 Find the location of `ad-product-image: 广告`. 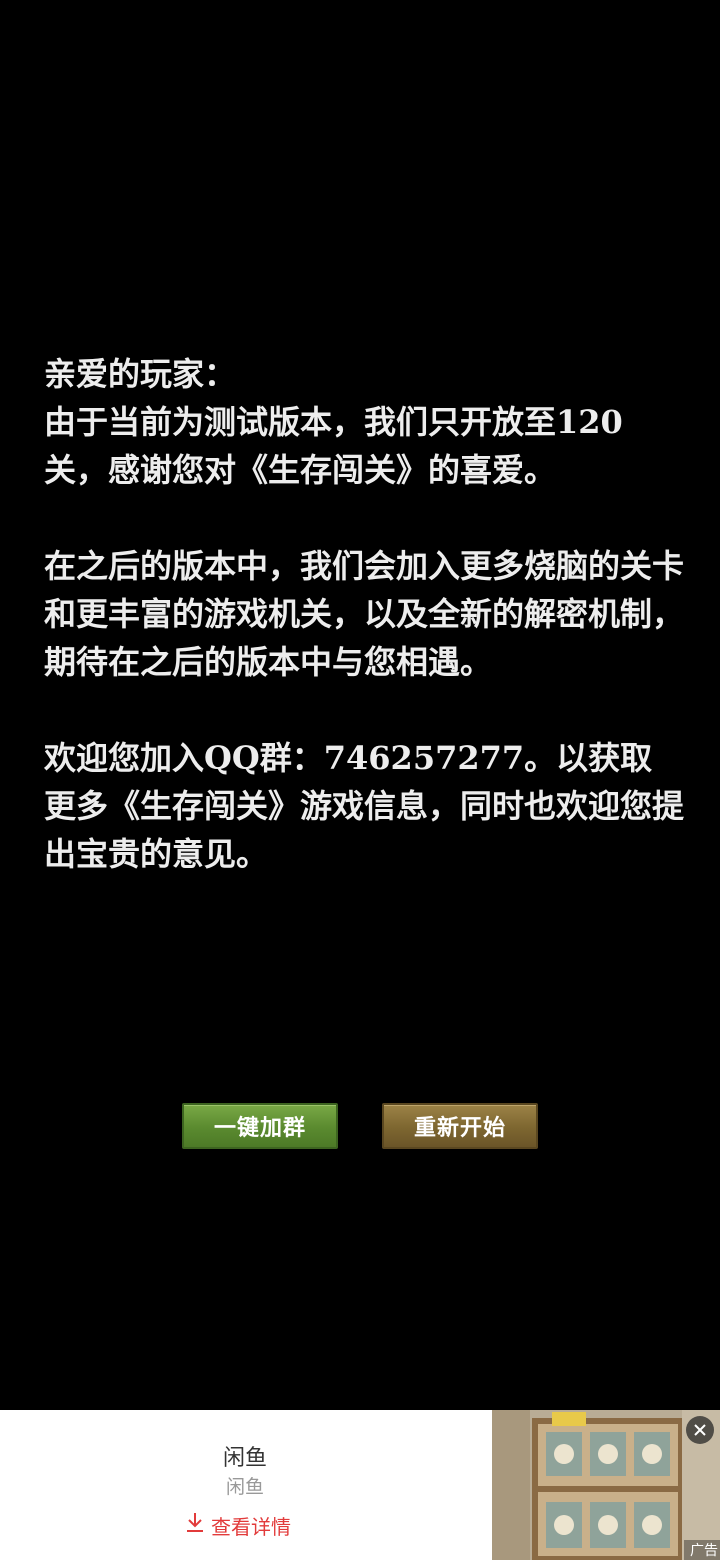

ad-product-image: 广告 is located at coordinates (606, 1485).